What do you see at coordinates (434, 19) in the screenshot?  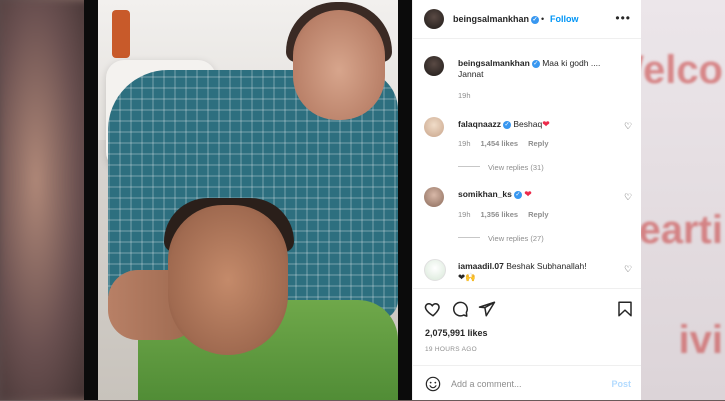 I see `author-avatar` at bounding box center [434, 19].